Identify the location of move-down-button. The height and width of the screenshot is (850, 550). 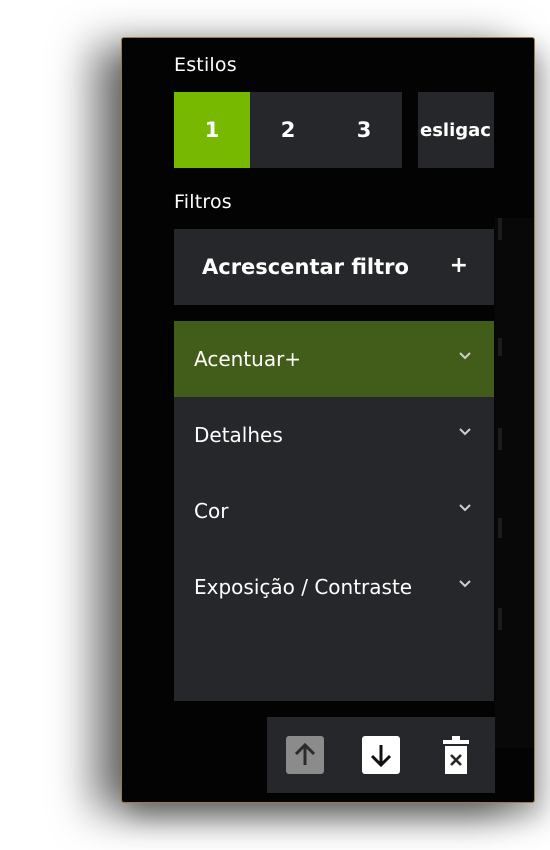
(381, 755).